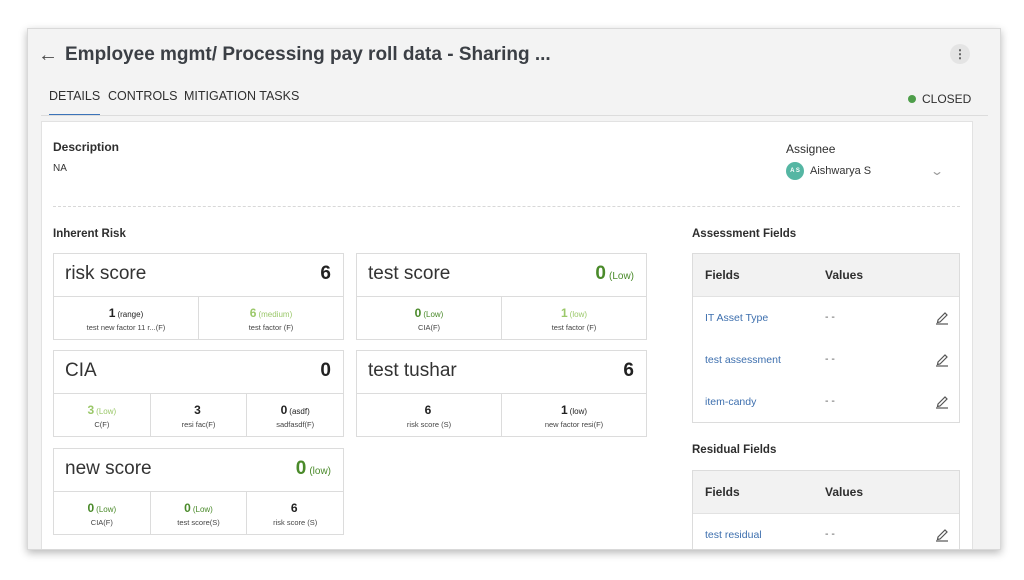  What do you see at coordinates (506, 206) in the screenshot?
I see `section-divider` at bounding box center [506, 206].